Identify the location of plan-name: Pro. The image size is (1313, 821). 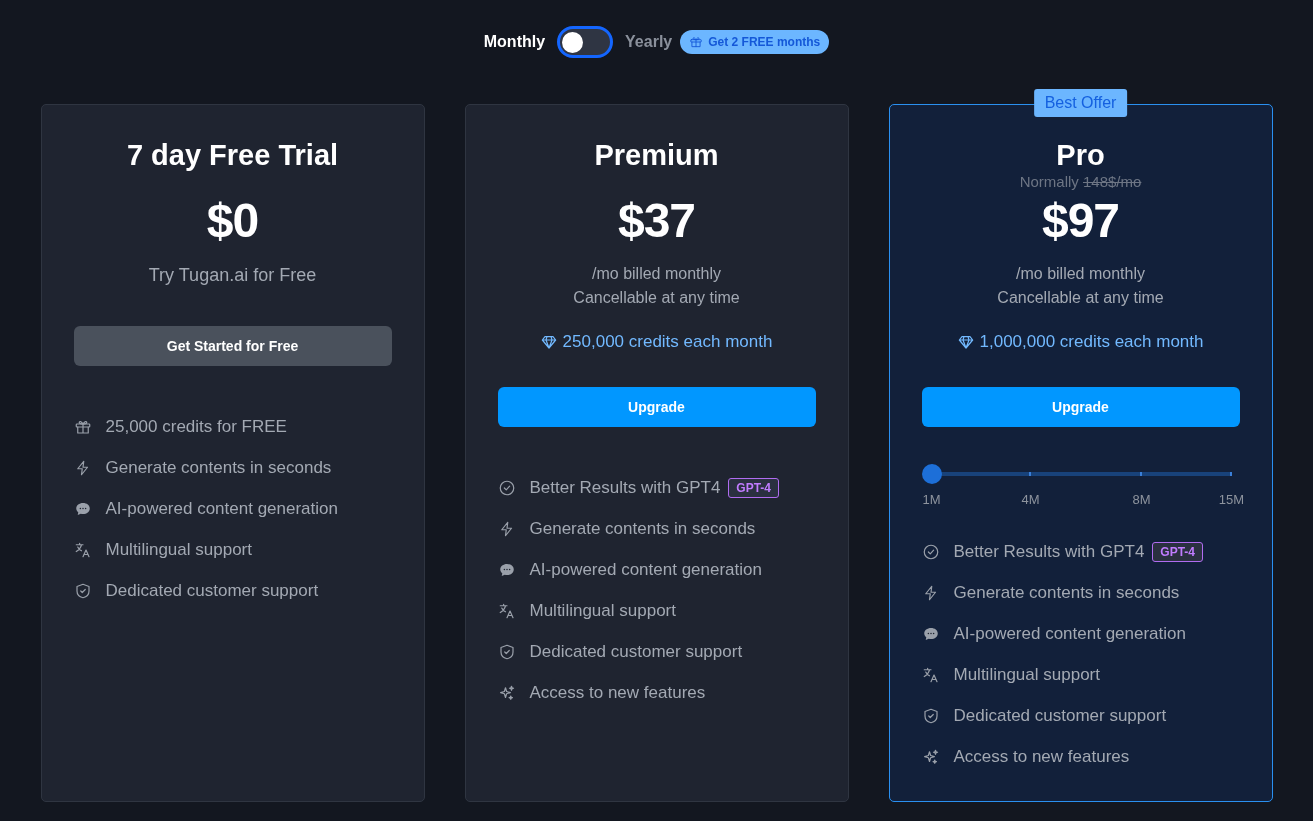
(1080, 155).